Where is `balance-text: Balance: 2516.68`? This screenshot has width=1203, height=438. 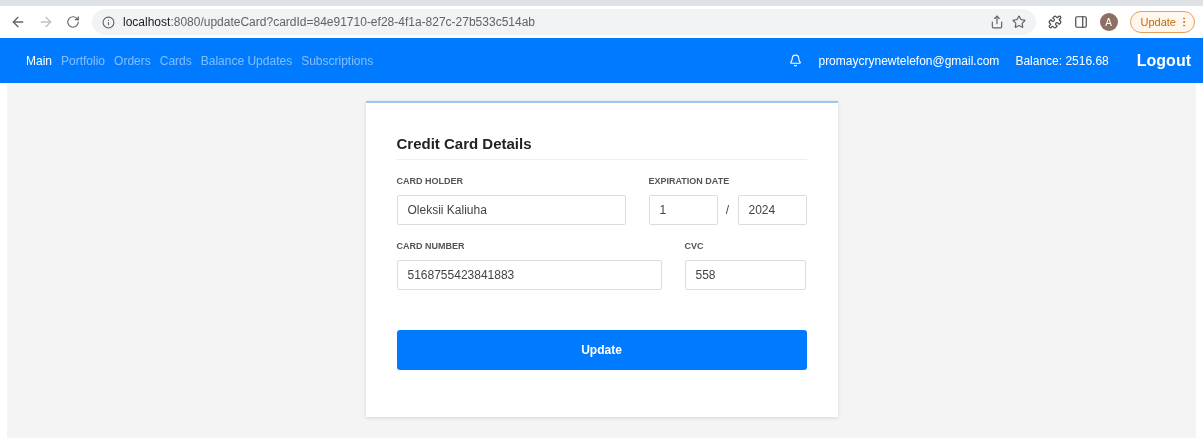 balance-text: Balance: 2516.68 is located at coordinates (1062, 60).